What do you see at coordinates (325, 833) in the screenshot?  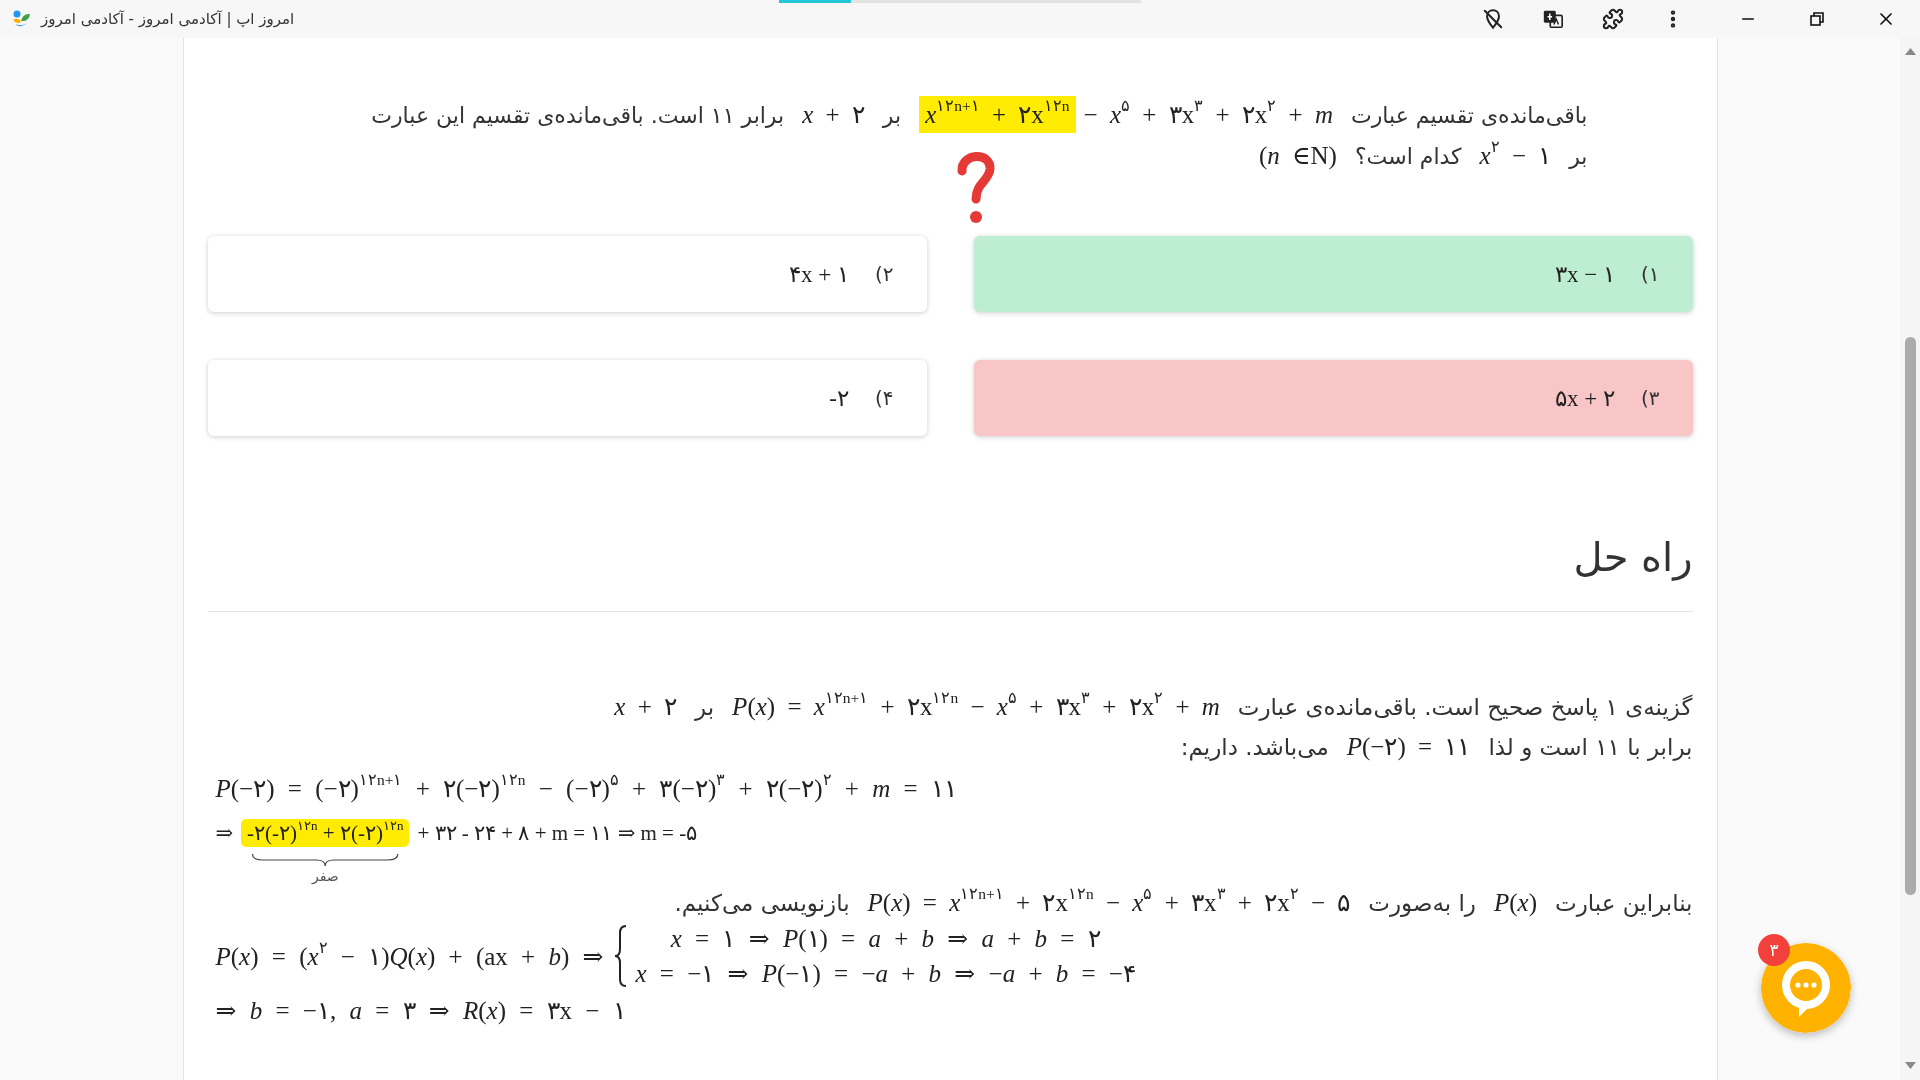 I see `highlighted-formula: -۲(-۲)$^{۱۲n}$ + ۲(-۲)$^{۱۲n}$` at bounding box center [325, 833].